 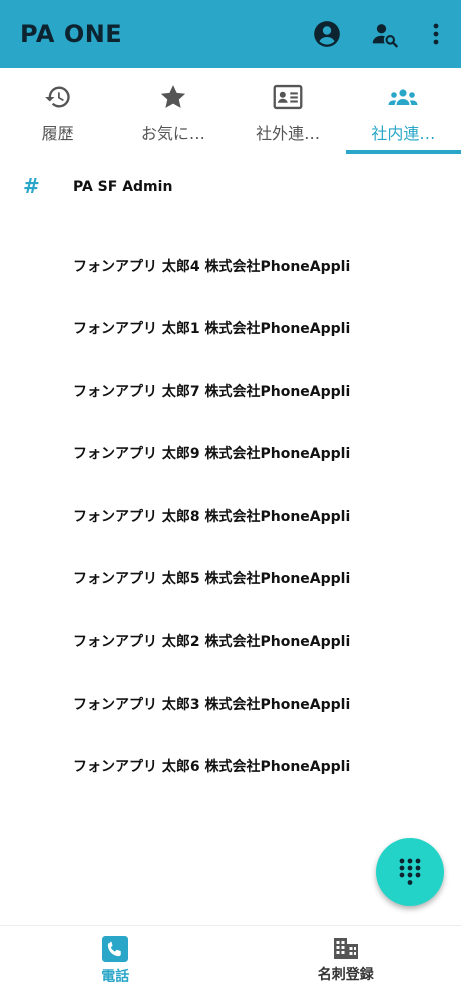 I want to click on app-title: PA ONE, so click(x=71, y=34).